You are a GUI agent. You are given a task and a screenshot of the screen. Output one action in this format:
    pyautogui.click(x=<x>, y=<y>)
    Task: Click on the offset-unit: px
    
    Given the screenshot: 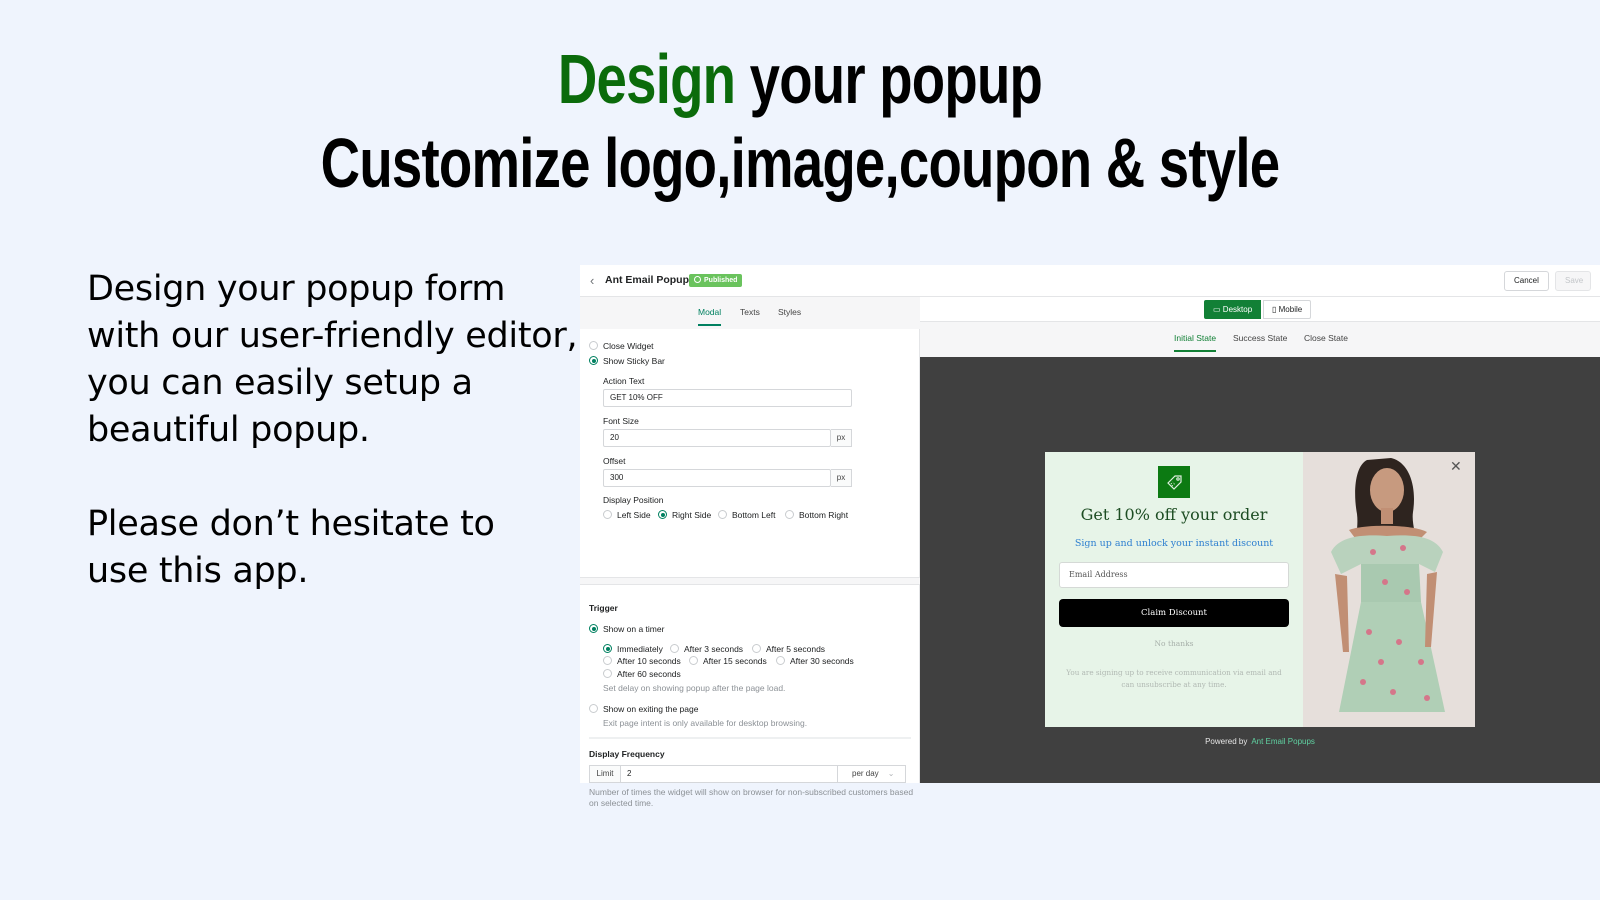 What is the action you would take?
    pyautogui.click(x=841, y=478)
    